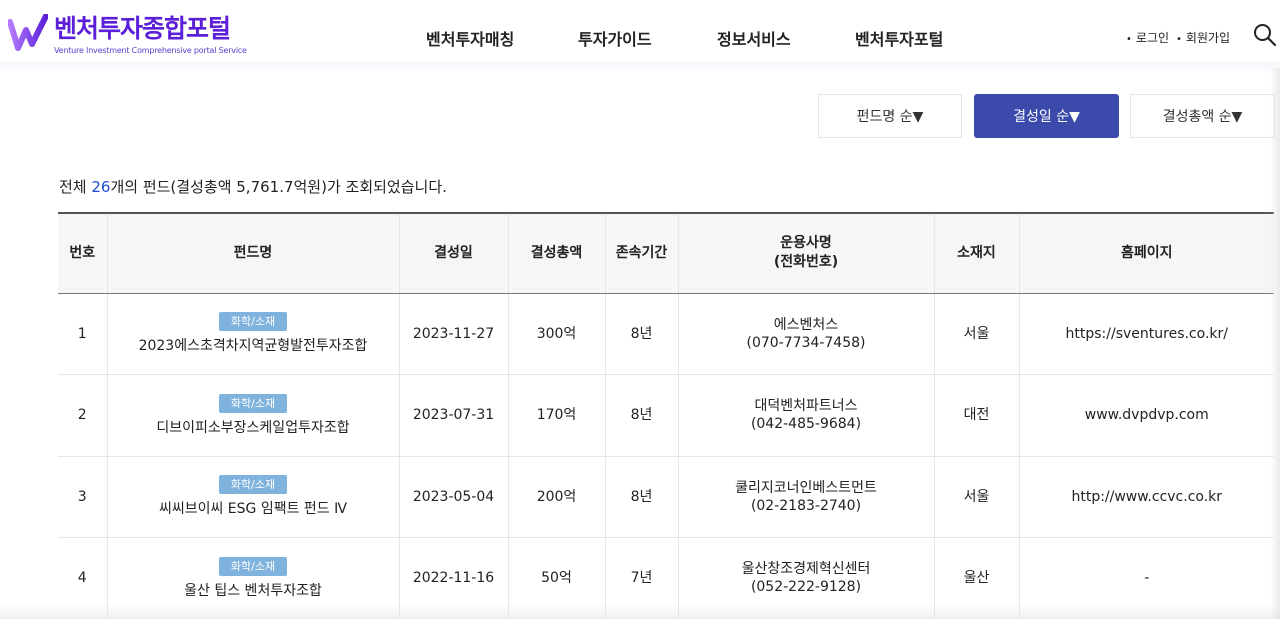 Image resolution: width=1280 pixels, height=619 pixels. What do you see at coordinates (977, 415) in the screenshot?
I see `cell-location: 대전` at bounding box center [977, 415].